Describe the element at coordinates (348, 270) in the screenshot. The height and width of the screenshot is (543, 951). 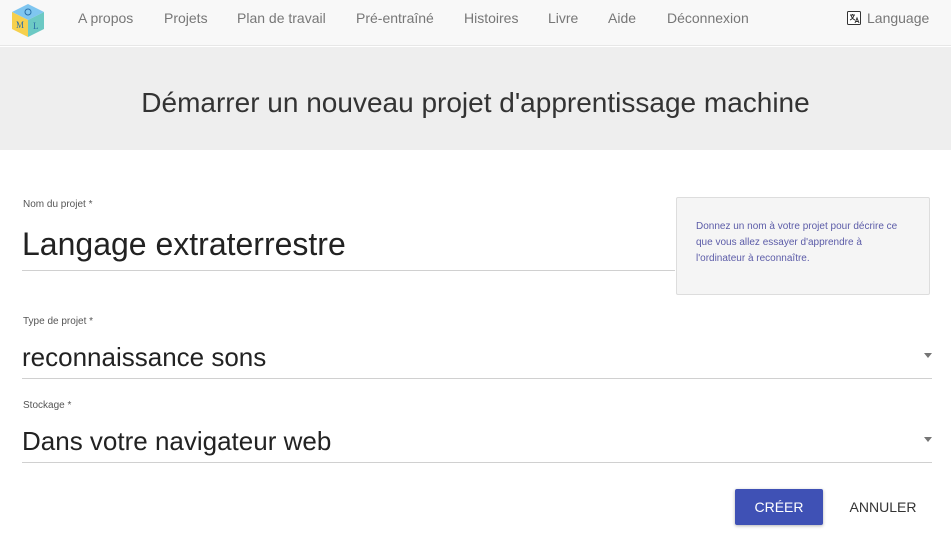
I see `project-name-underline` at that location.